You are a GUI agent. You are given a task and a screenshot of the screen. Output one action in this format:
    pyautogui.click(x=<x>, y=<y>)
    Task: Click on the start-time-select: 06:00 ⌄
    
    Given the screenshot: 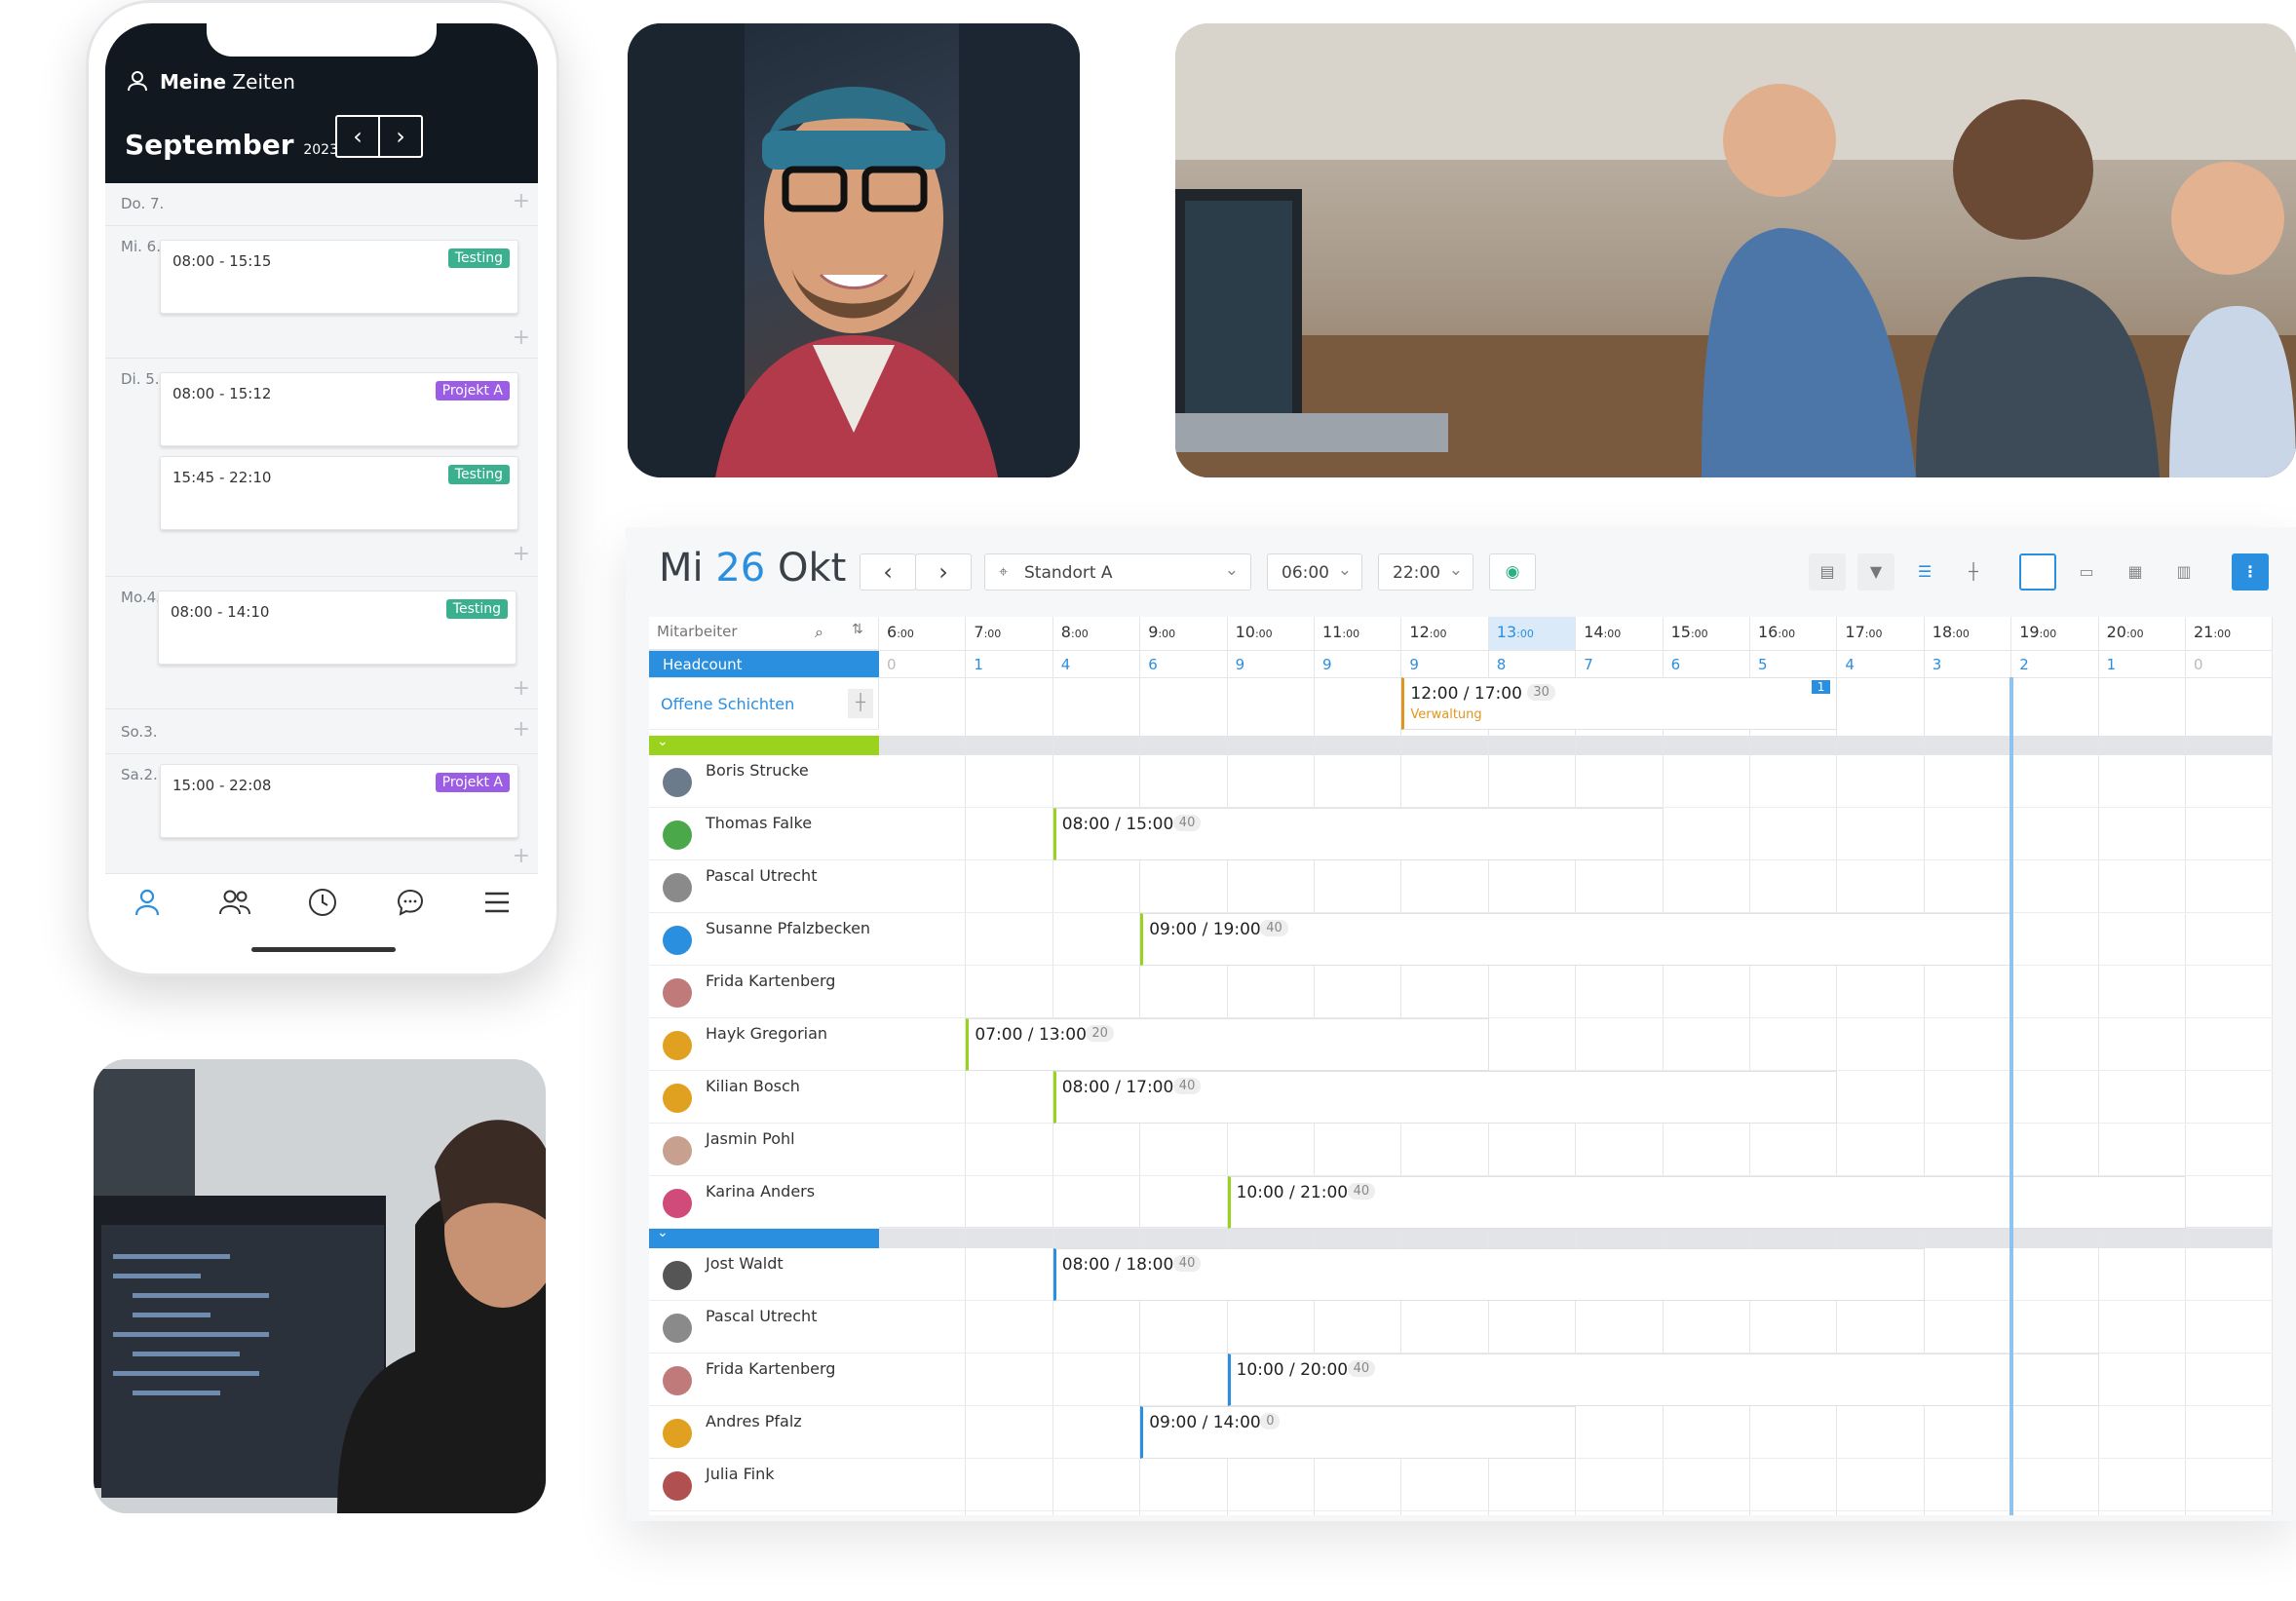 What is the action you would take?
    pyautogui.click(x=1314, y=572)
    